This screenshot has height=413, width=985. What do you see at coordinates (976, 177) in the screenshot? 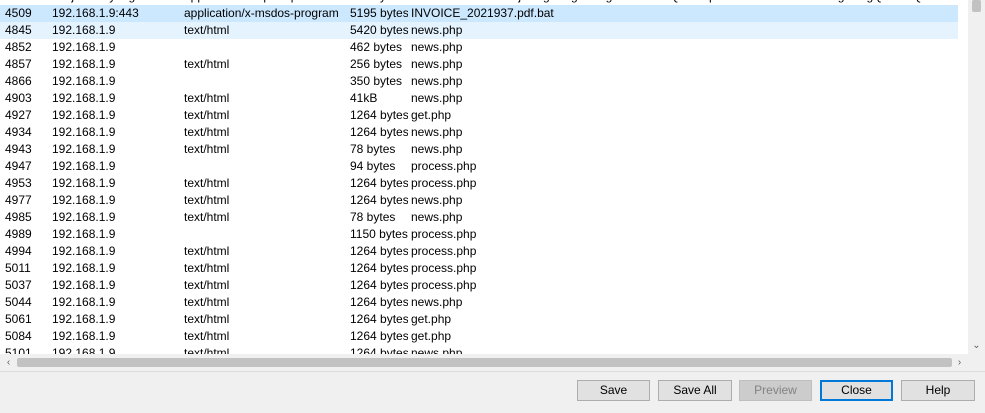
I see `vertical-scrollbar: ⌄` at bounding box center [976, 177].